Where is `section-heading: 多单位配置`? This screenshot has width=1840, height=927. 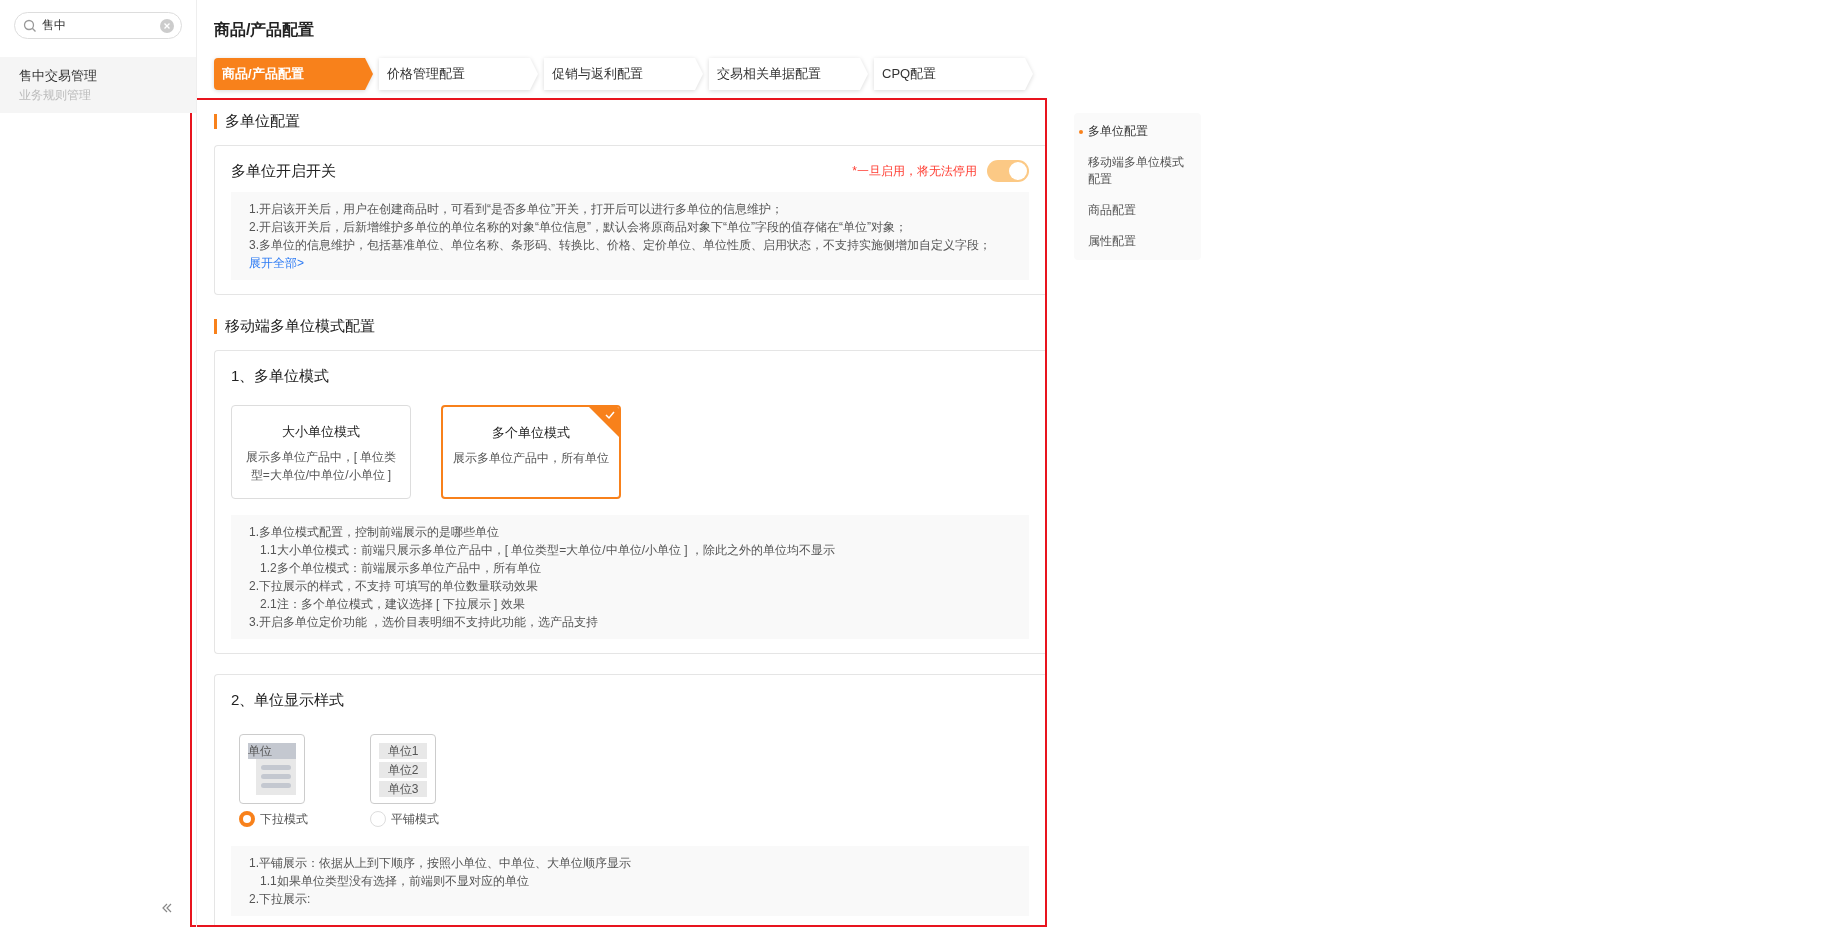
section-heading: 多单位配置 is located at coordinates (262, 121).